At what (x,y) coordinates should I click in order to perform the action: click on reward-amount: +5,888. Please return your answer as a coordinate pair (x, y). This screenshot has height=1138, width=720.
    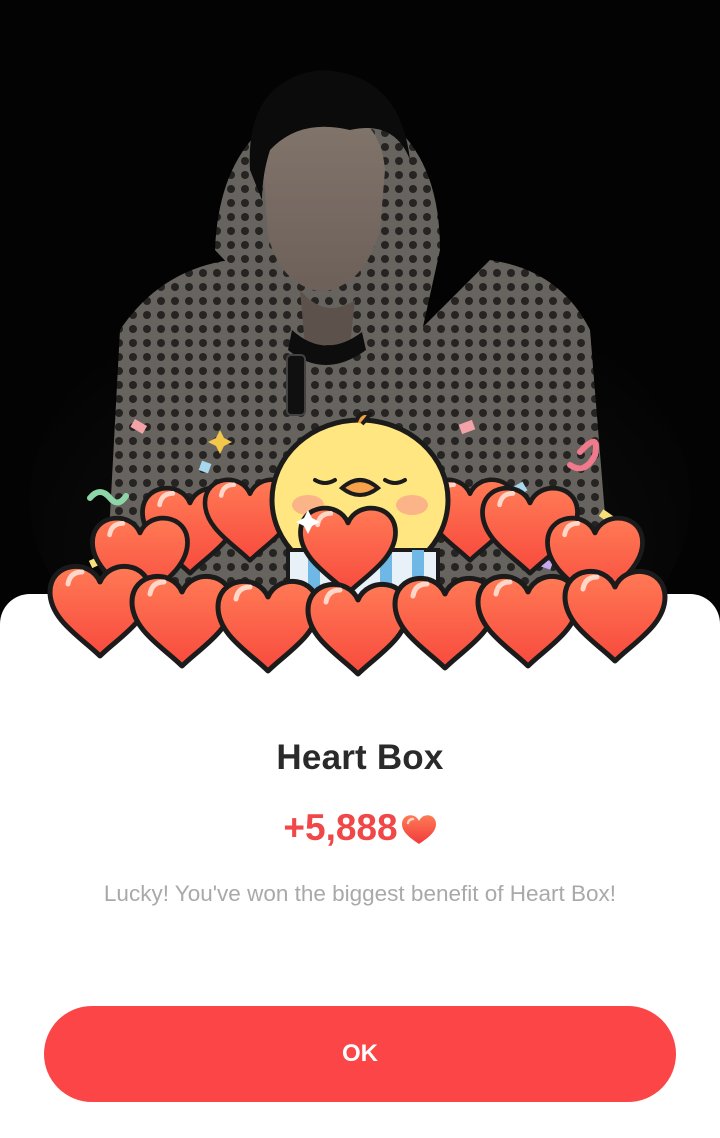
    Looking at the image, I should click on (340, 827).